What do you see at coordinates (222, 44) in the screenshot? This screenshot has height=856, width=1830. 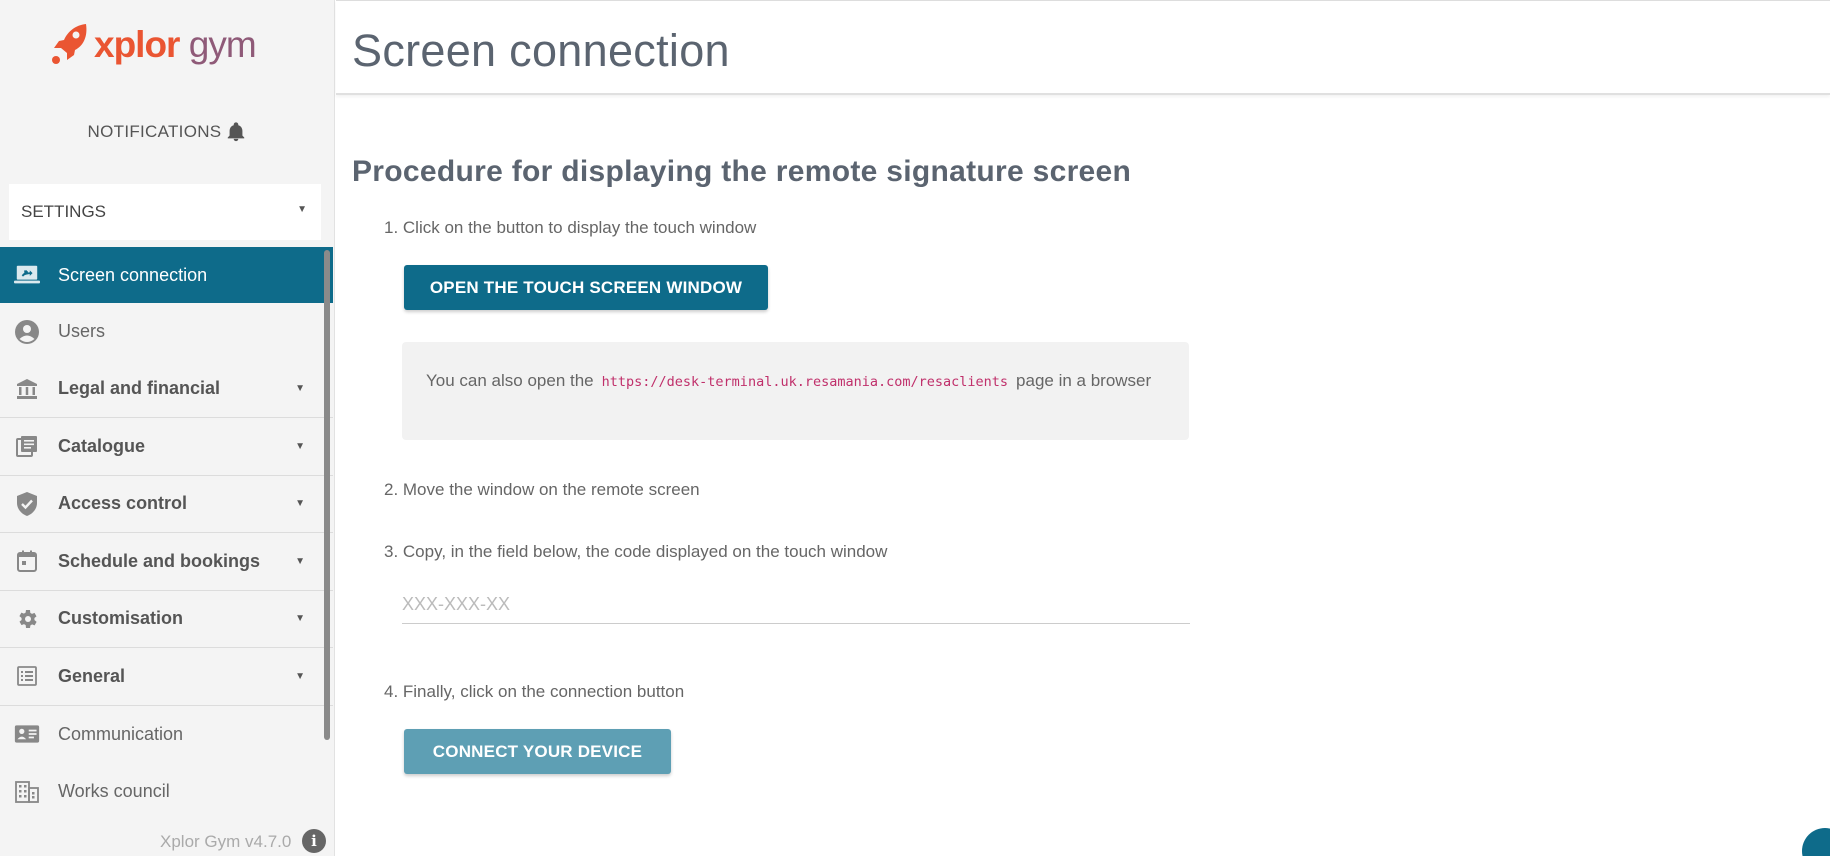 I see `logo-text-gym: gym` at bounding box center [222, 44].